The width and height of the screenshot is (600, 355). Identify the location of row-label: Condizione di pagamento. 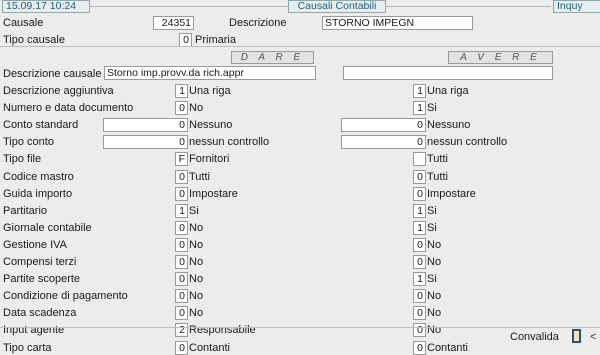
(65, 296).